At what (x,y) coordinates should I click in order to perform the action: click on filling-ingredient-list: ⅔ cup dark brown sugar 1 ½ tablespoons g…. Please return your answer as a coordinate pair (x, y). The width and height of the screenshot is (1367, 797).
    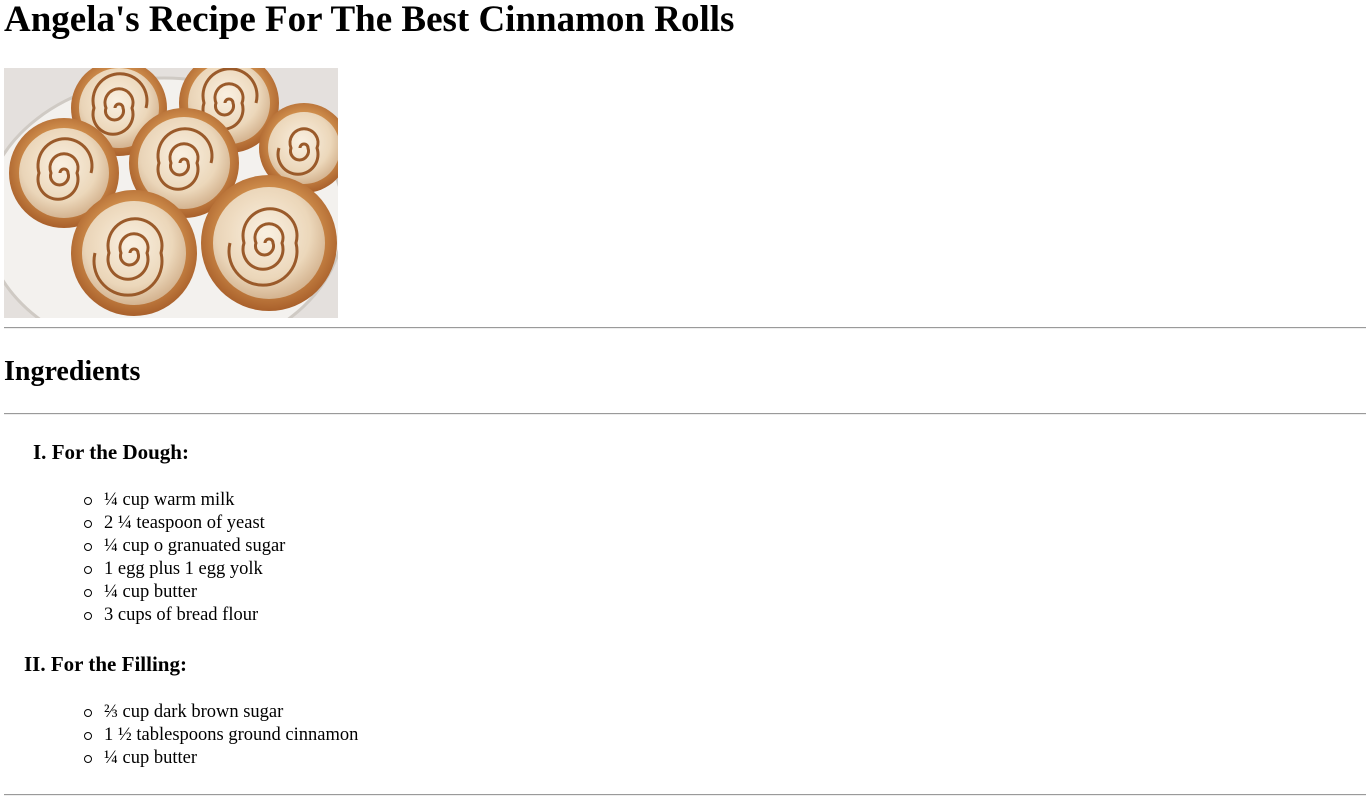
    Looking at the image, I should click on (221, 735).